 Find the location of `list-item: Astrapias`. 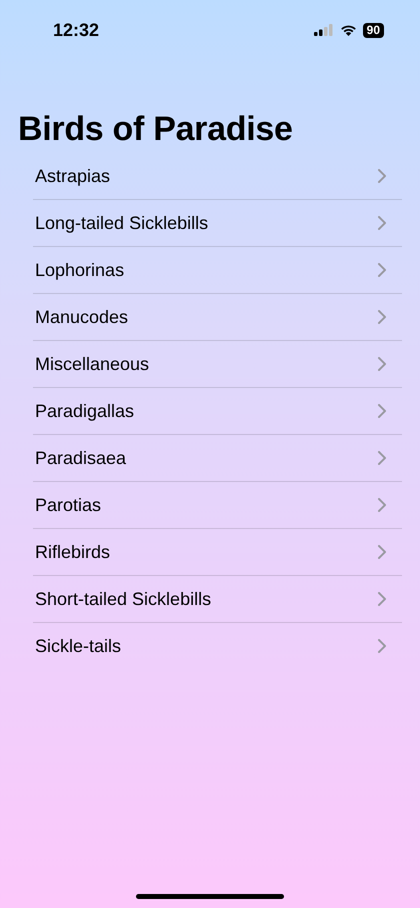

list-item: Astrapias is located at coordinates (217, 176).